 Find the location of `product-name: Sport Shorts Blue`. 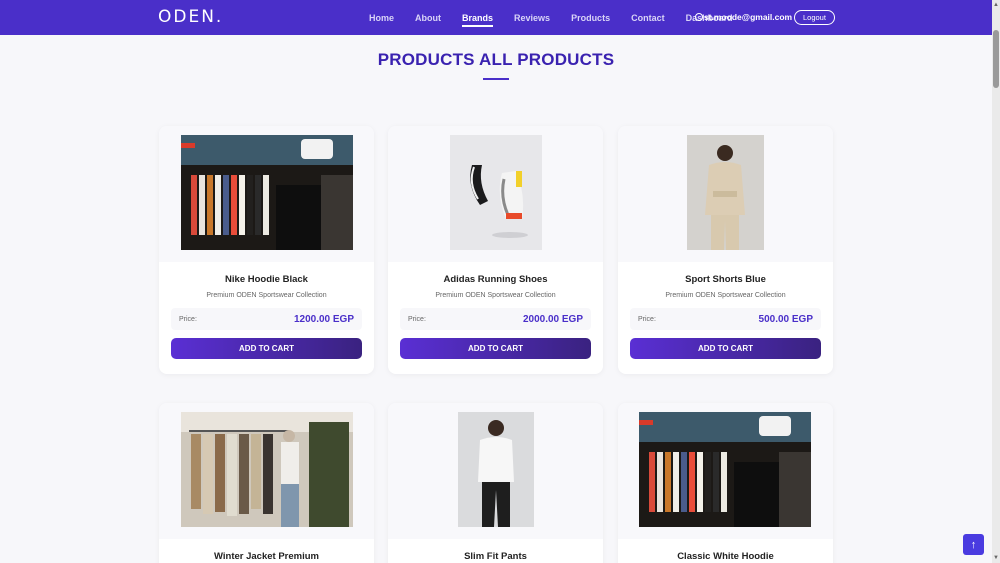

product-name: Sport Shorts Blue is located at coordinates (725, 279).